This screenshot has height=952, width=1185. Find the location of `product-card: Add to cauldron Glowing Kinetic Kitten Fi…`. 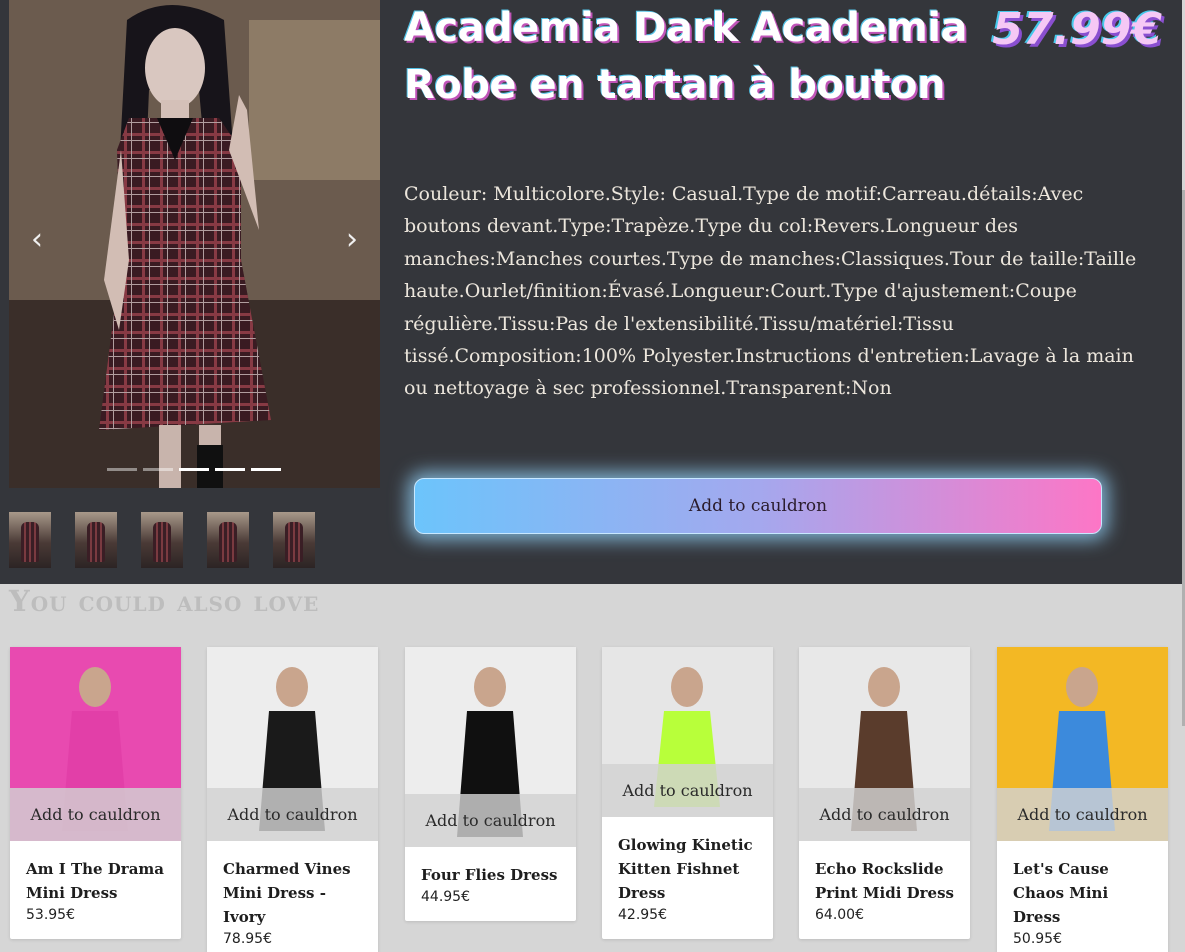

product-card: Add to cauldron Glowing Kinetic Kitten Fi… is located at coordinates (687, 793).